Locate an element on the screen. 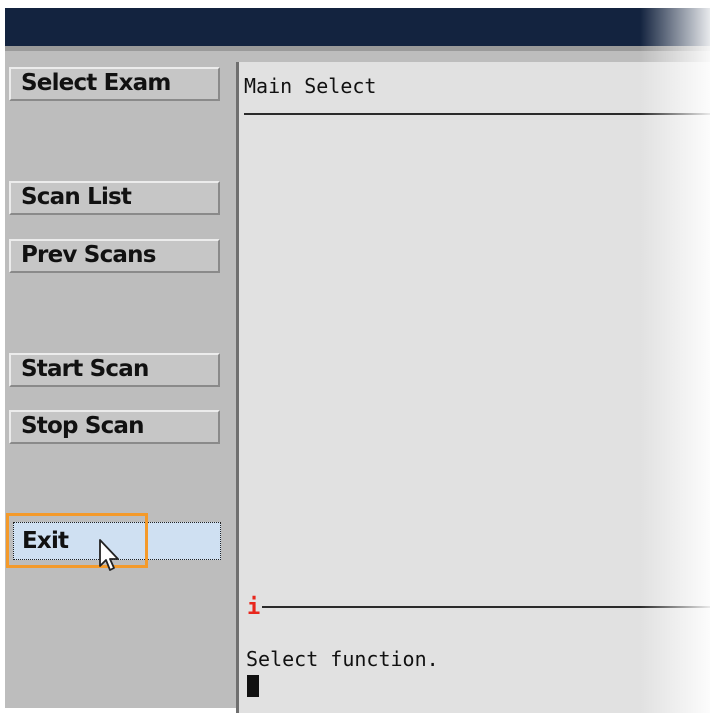 The width and height of the screenshot is (710, 713). prev-scans-button: Prev Scans is located at coordinates (114, 256).